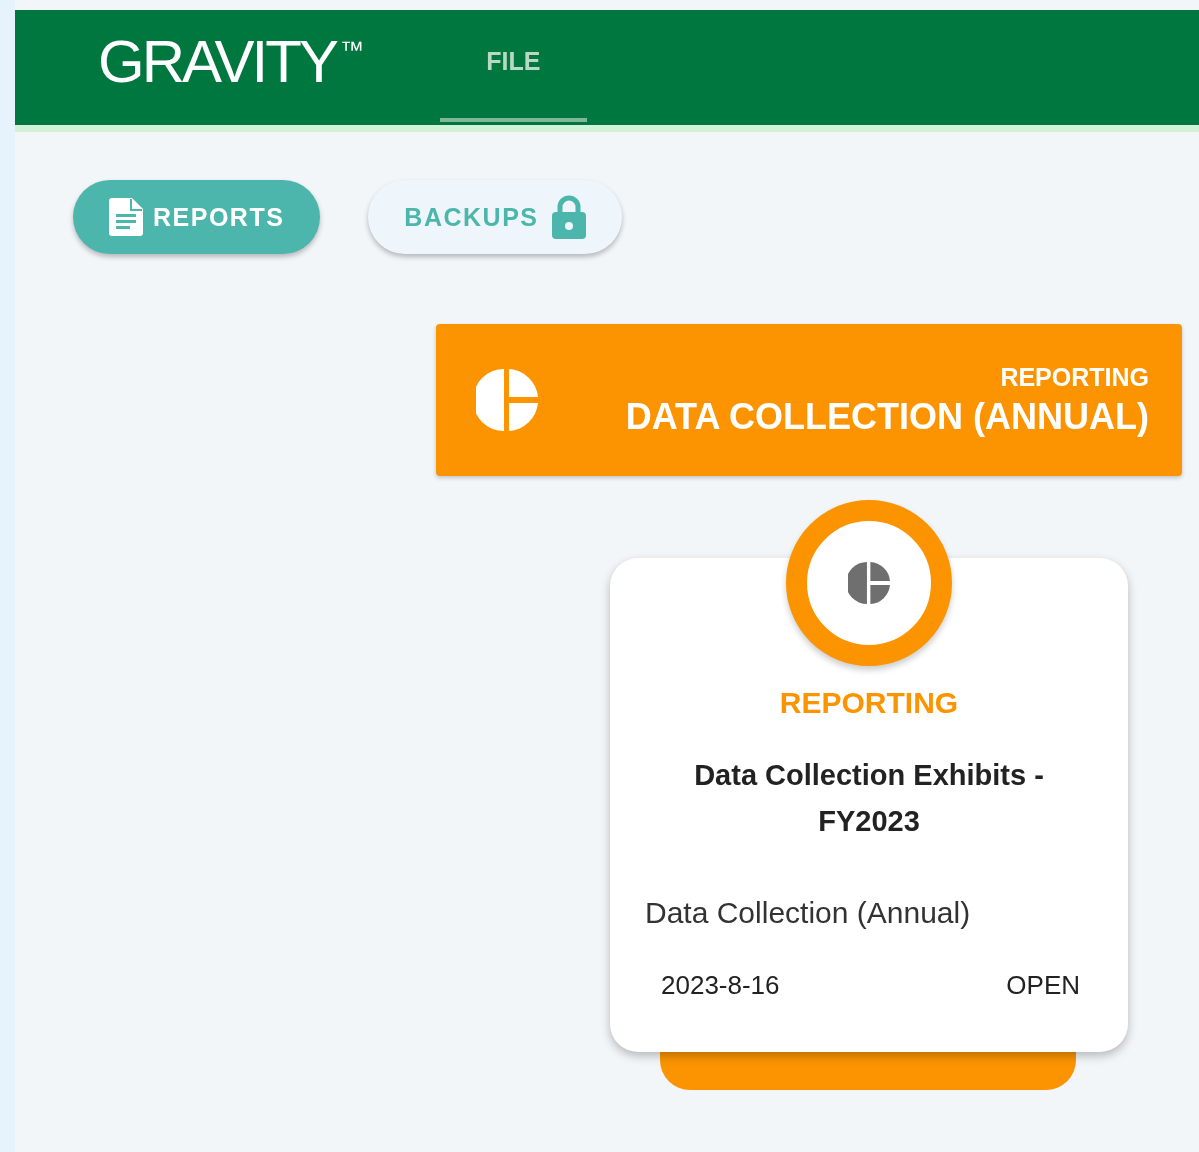 The height and width of the screenshot is (1152, 1199). Describe the element at coordinates (887, 416) in the screenshot. I see `banner-title: DATA COLLECTION (ANNUAL)` at that location.